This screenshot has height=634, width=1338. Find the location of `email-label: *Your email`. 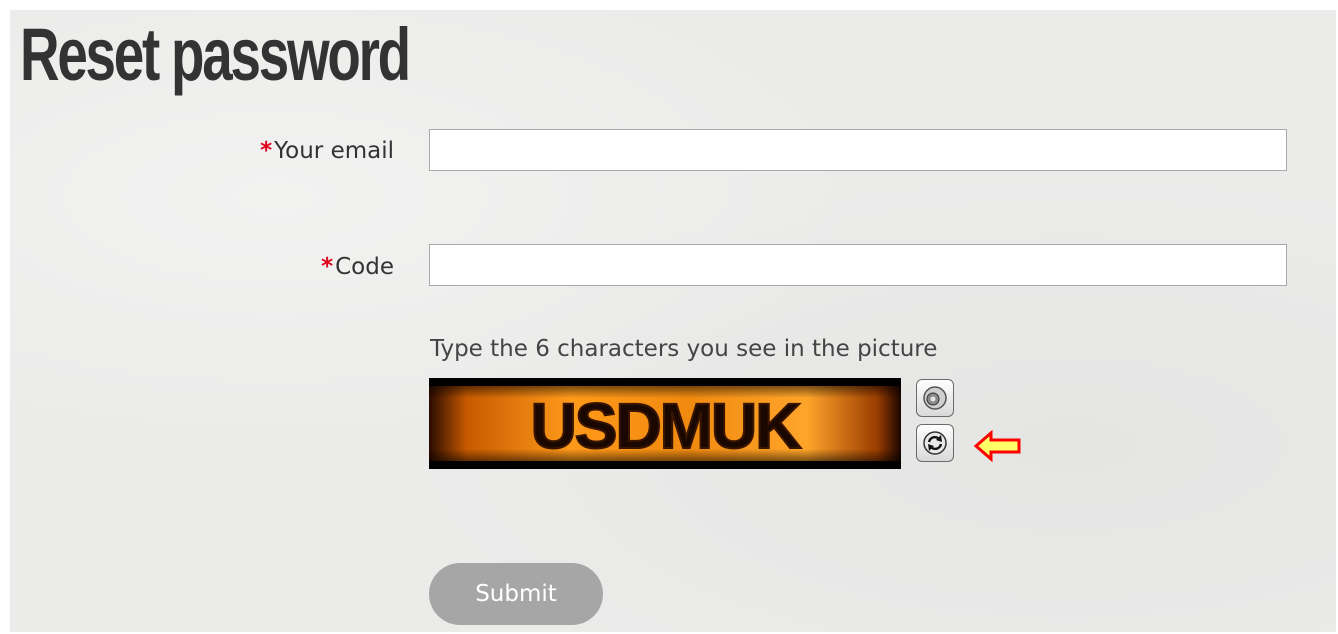

email-label: *Your email is located at coordinates (327, 151).